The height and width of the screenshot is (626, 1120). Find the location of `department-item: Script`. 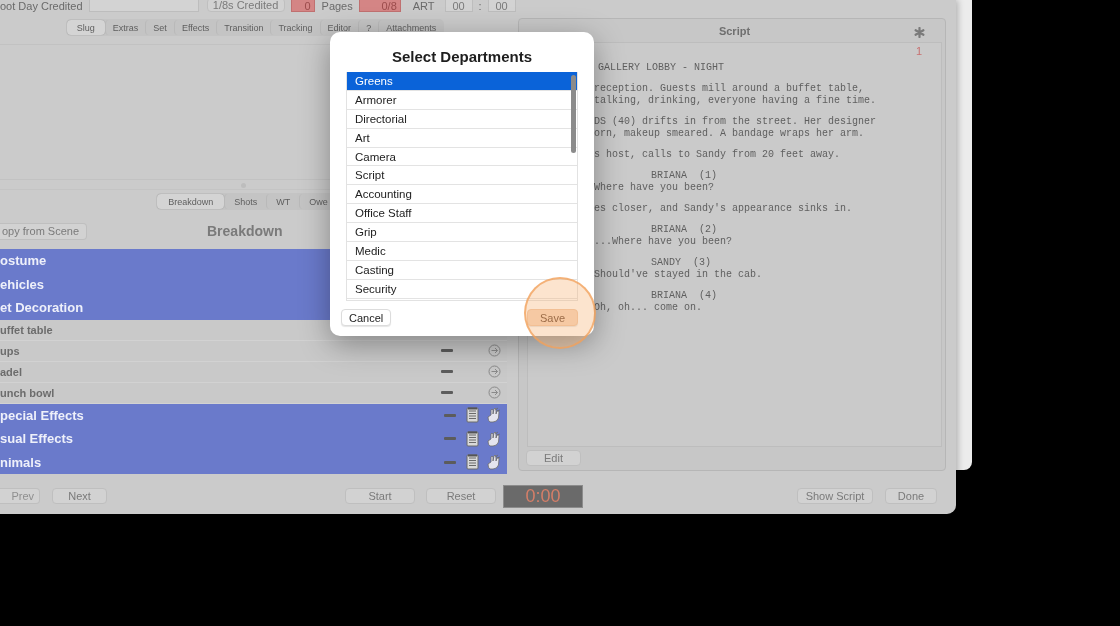

department-item: Script is located at coordinates (462, 176).